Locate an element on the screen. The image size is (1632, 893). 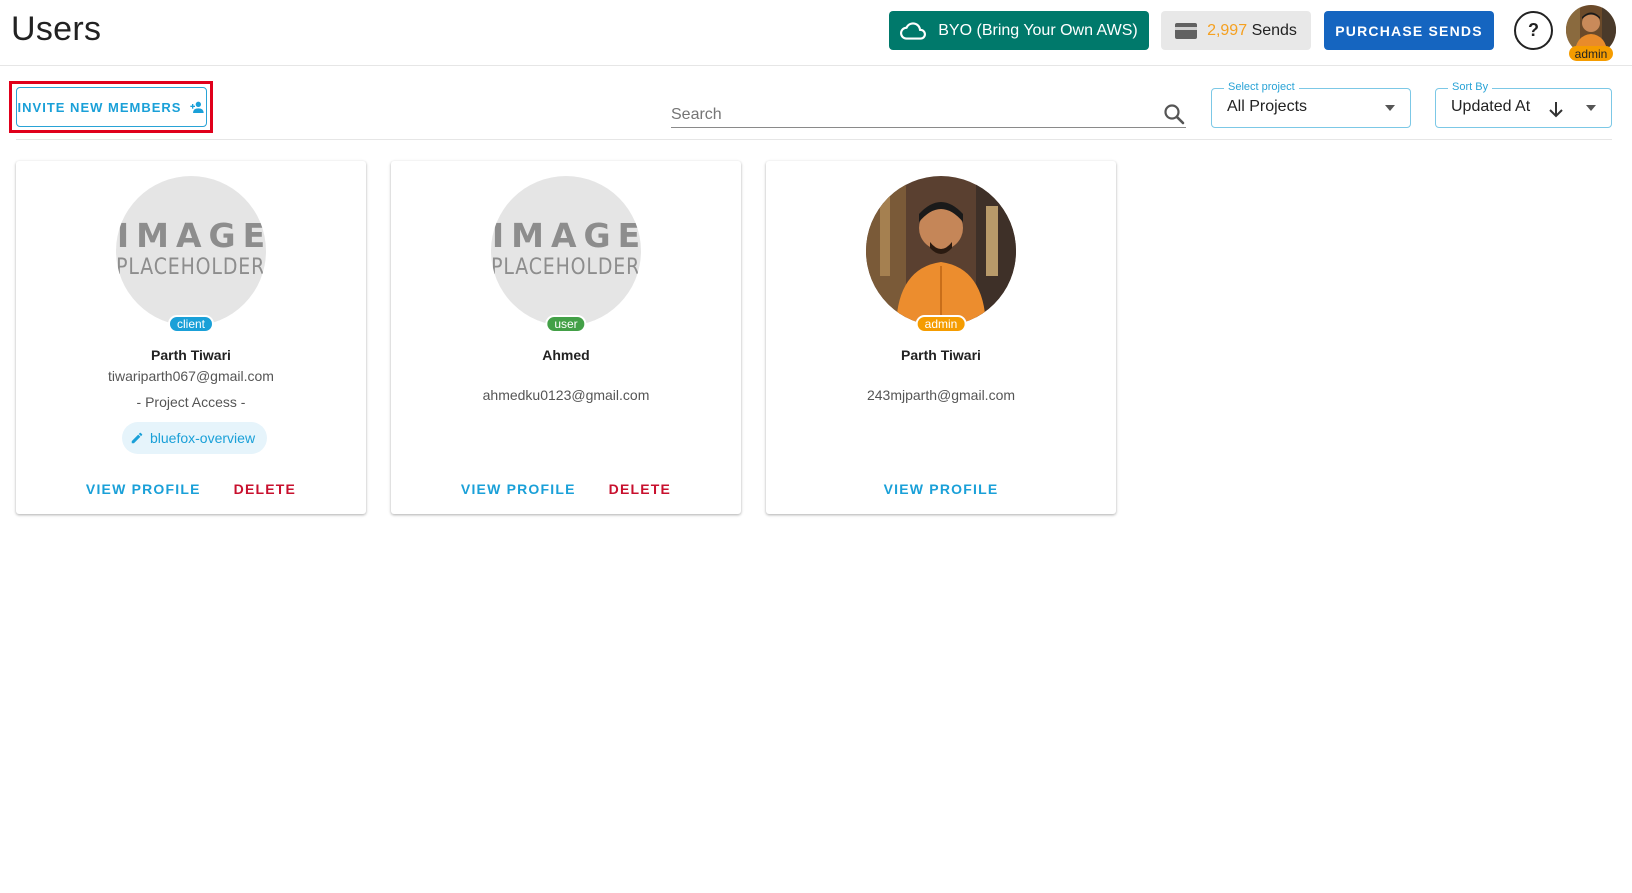
role-badge: client is located at coordinates (191, 324).